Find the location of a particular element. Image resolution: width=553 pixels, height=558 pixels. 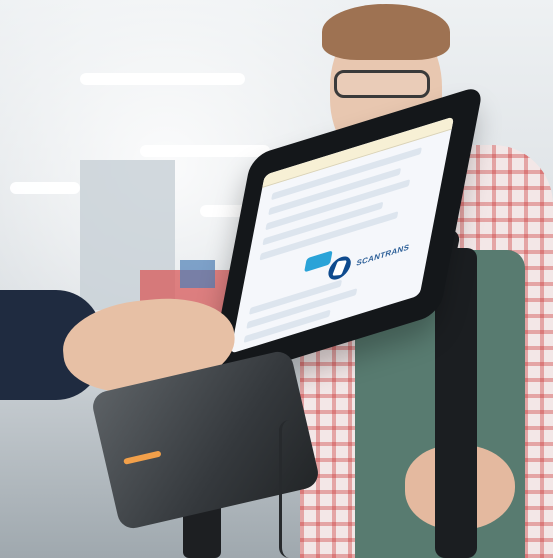

cashier-hair is located at coordinates (386, 32).